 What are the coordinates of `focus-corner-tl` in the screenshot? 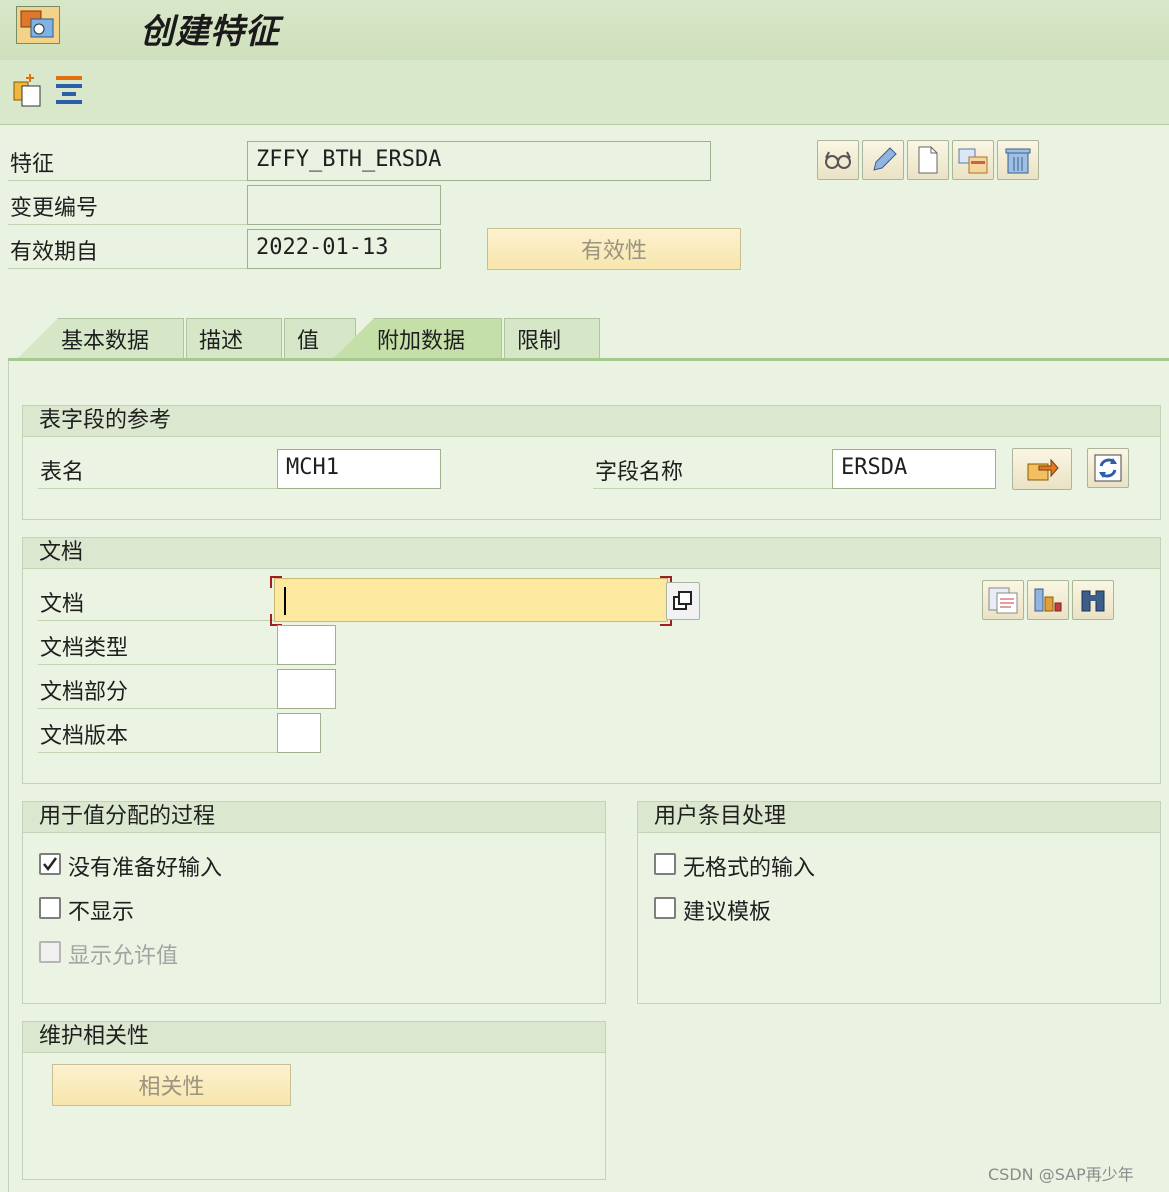 It's located at (276, 582).